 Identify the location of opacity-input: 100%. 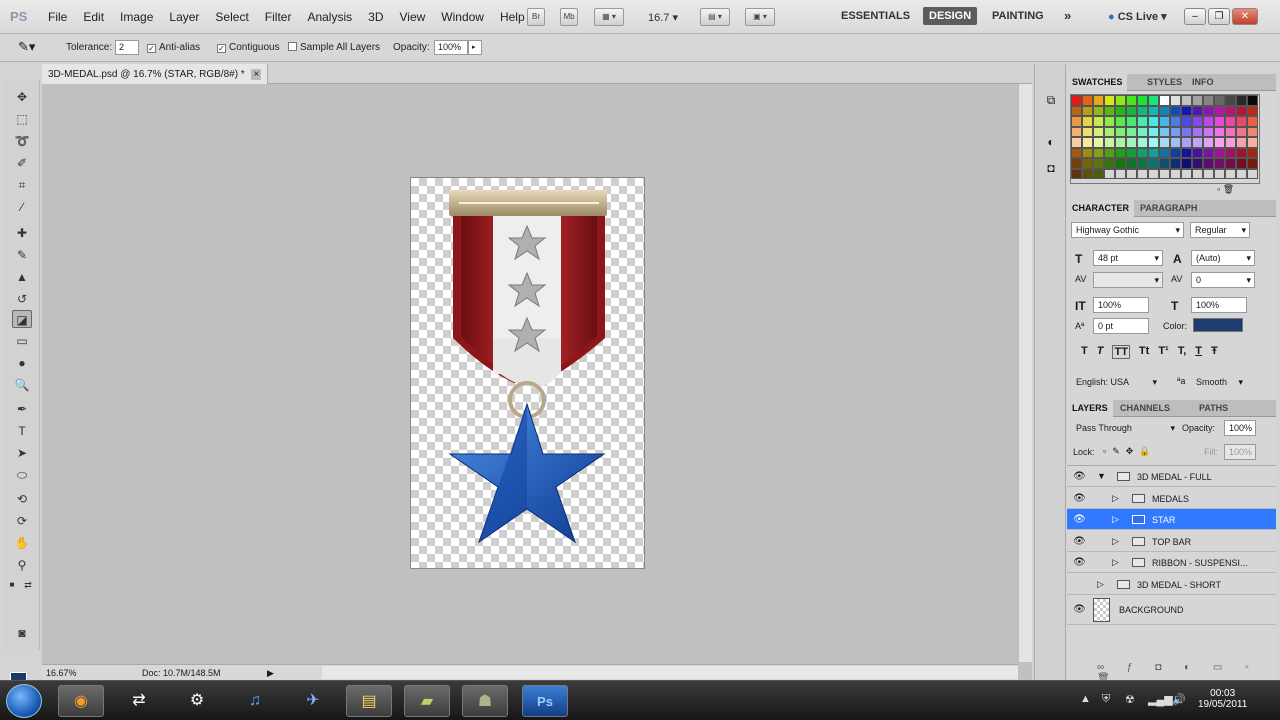
(451, 47).